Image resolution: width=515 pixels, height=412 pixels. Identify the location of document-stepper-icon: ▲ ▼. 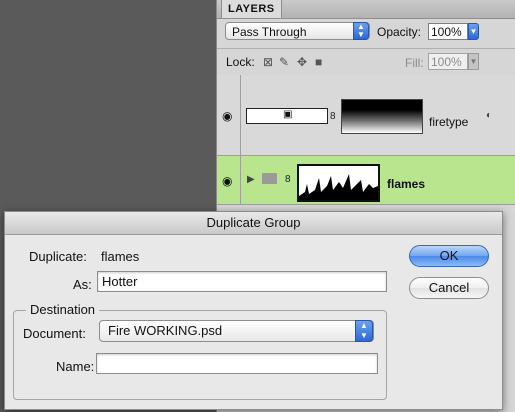
(364, 331).